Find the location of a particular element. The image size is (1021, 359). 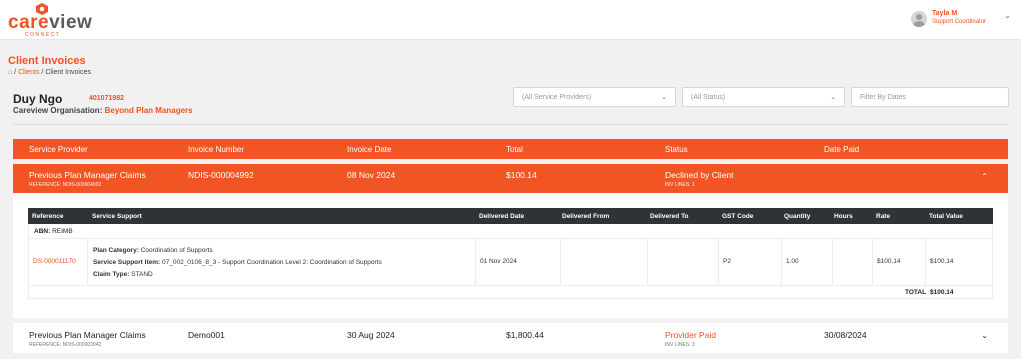

chevron-up-icon: ⌃ is located at coordinates (984, 176).